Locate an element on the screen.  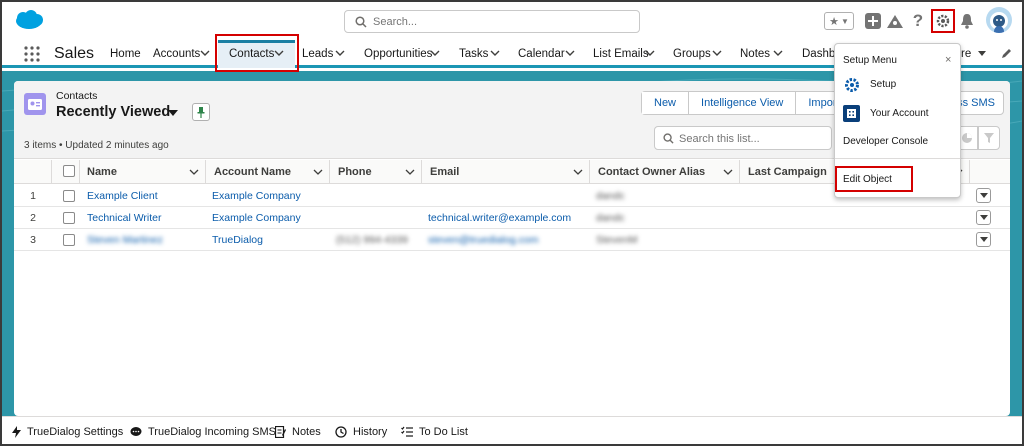
row-number: 1 is located at coordinates (33, 196).